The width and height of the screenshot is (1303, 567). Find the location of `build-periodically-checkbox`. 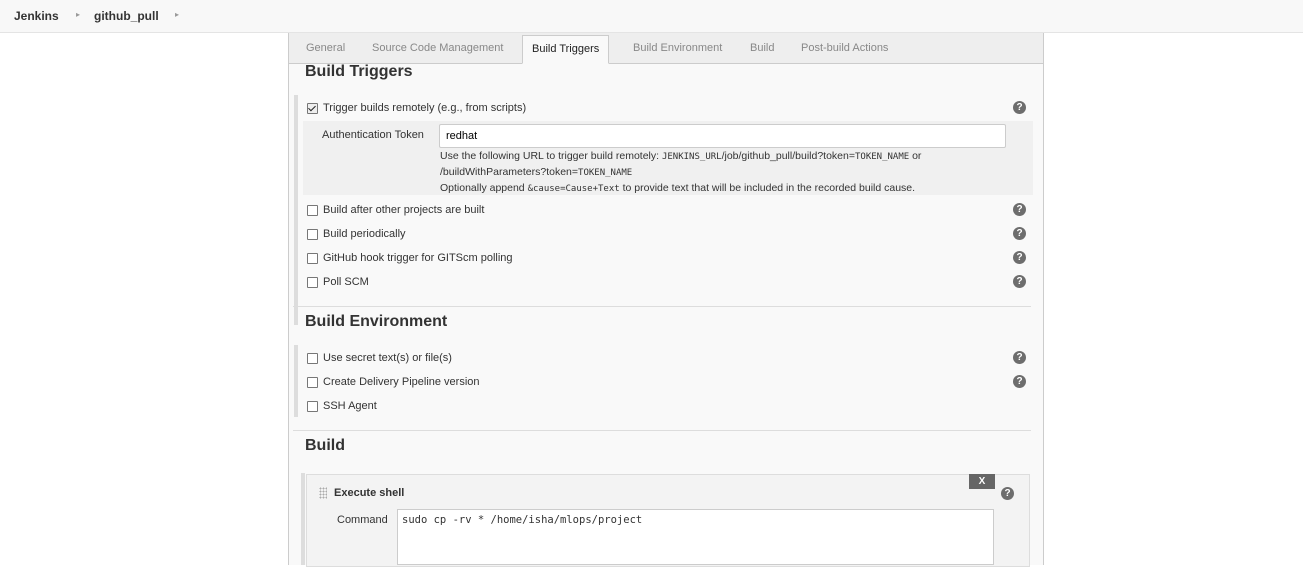

build-periodically-checkbox is located at coordinates (312, 234).